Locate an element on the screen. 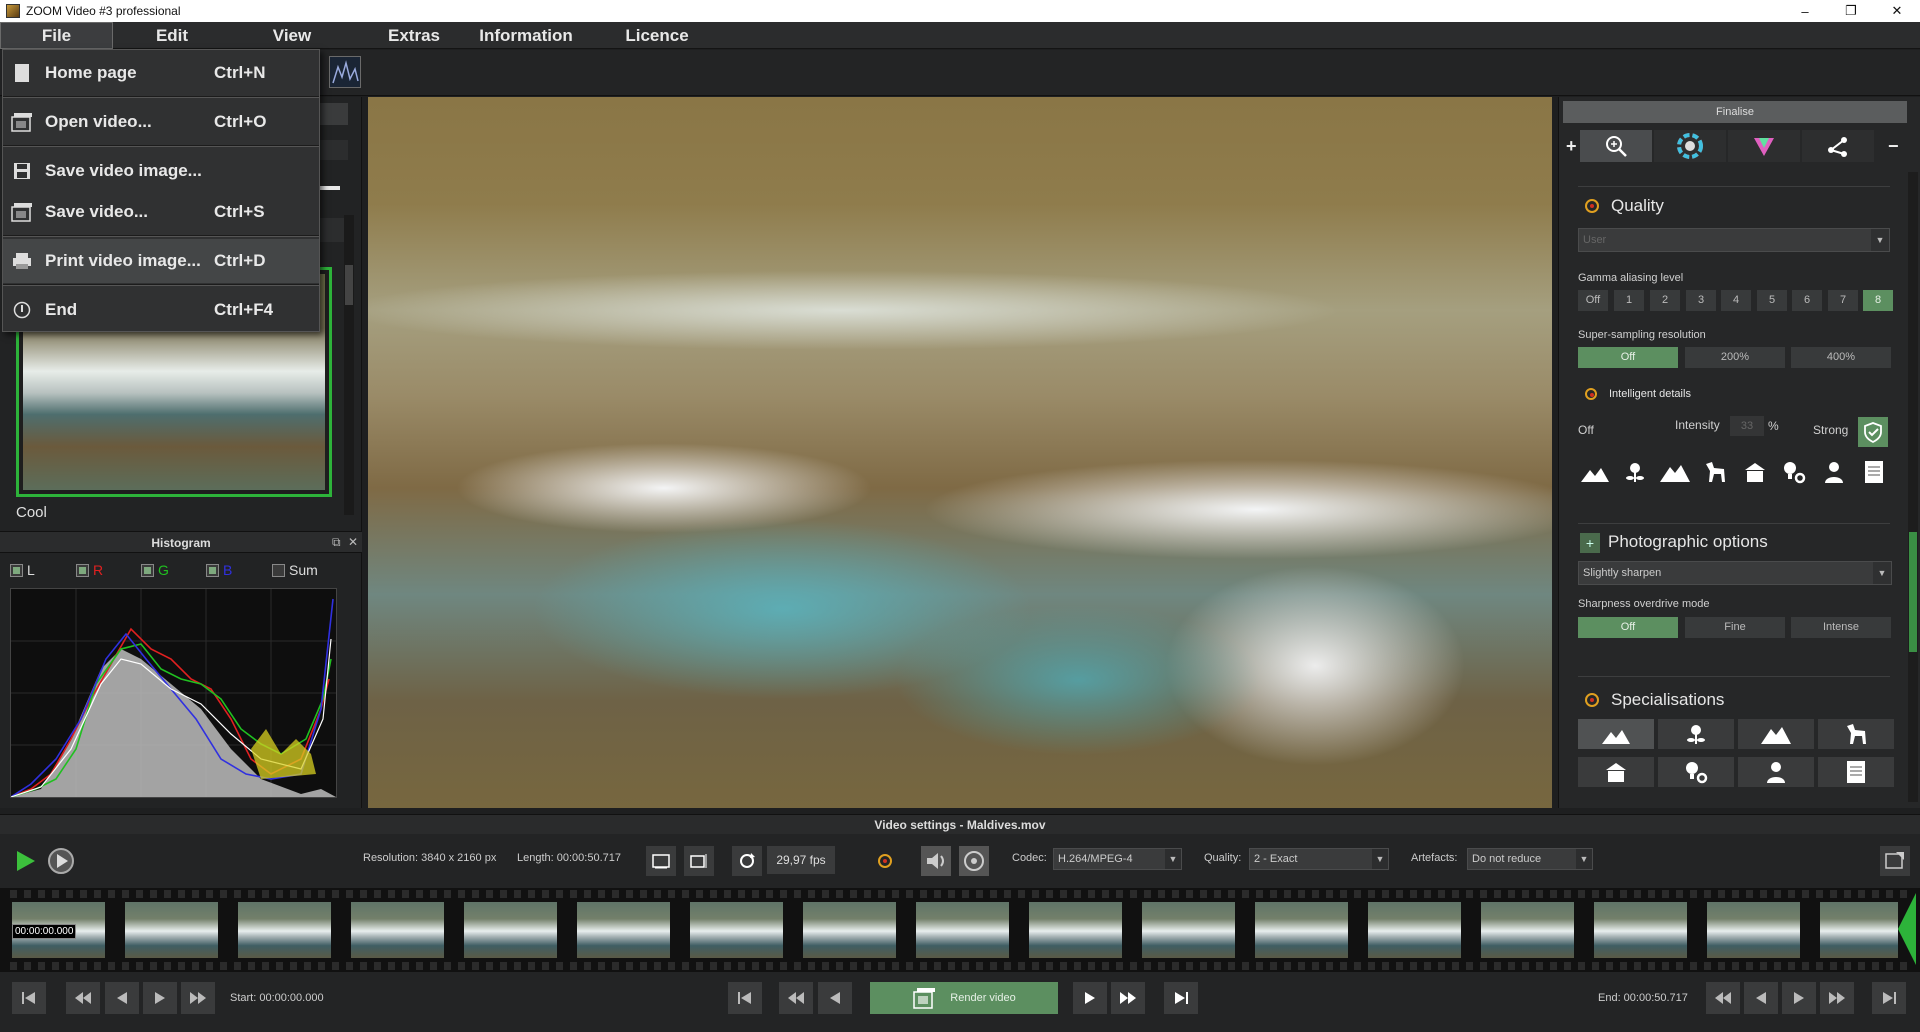 The image size is (1920, 1032). channel-g-checkbox: G is located at coordinates (155, 570).